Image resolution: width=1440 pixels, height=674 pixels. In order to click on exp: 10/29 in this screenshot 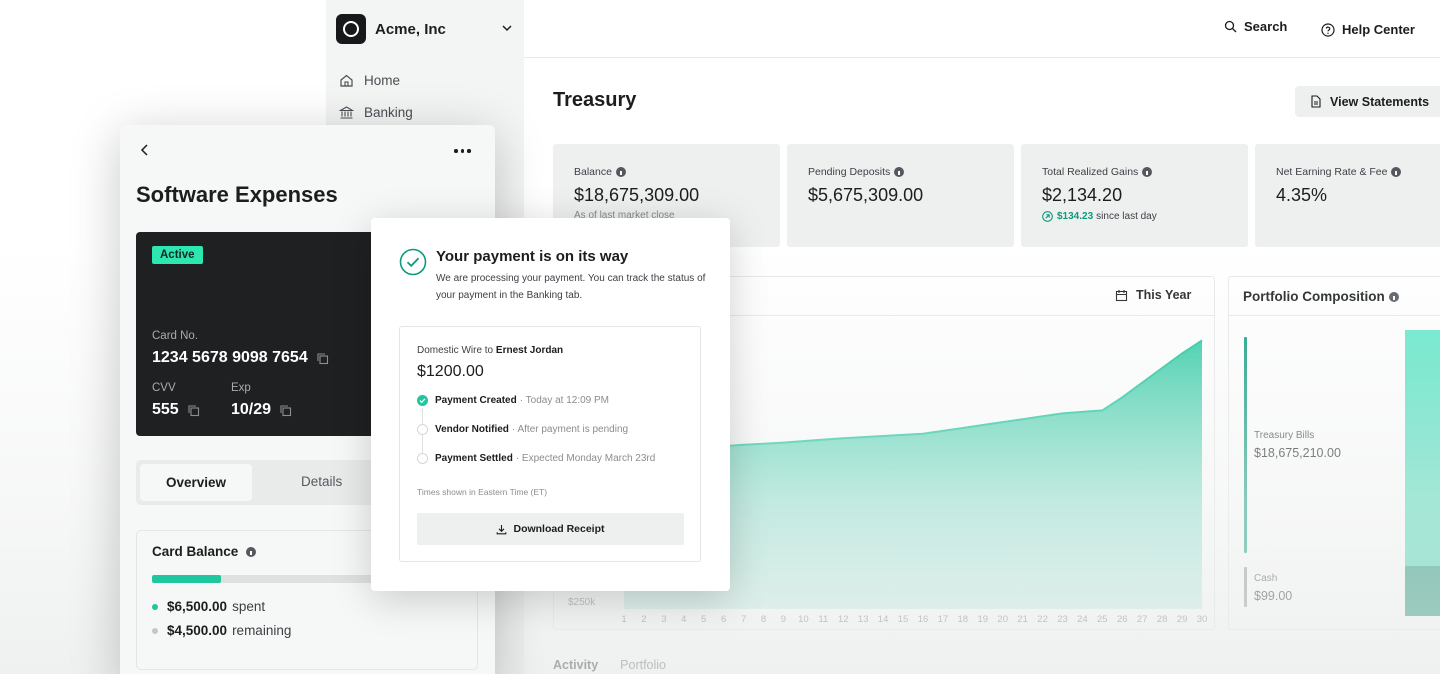, I will do `click(261, 410)`.